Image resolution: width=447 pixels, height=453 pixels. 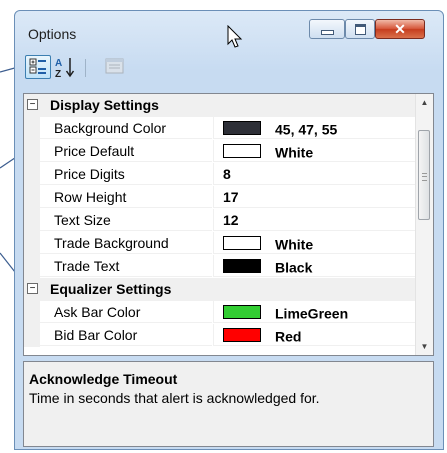 I want to click on property-name: Row Height, so click(x=126, y=197).